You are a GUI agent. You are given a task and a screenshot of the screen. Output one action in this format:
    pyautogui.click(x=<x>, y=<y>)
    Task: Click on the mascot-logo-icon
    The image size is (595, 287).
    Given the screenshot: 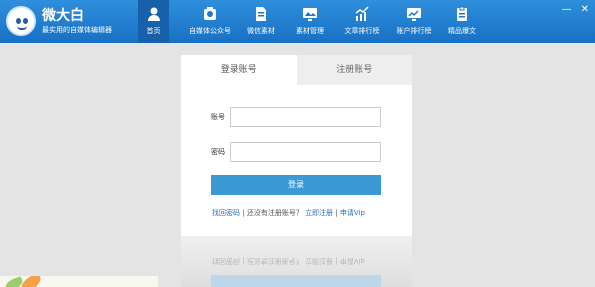 What is the action you would take?
    pyautogui.click(x=21, y=21)
    